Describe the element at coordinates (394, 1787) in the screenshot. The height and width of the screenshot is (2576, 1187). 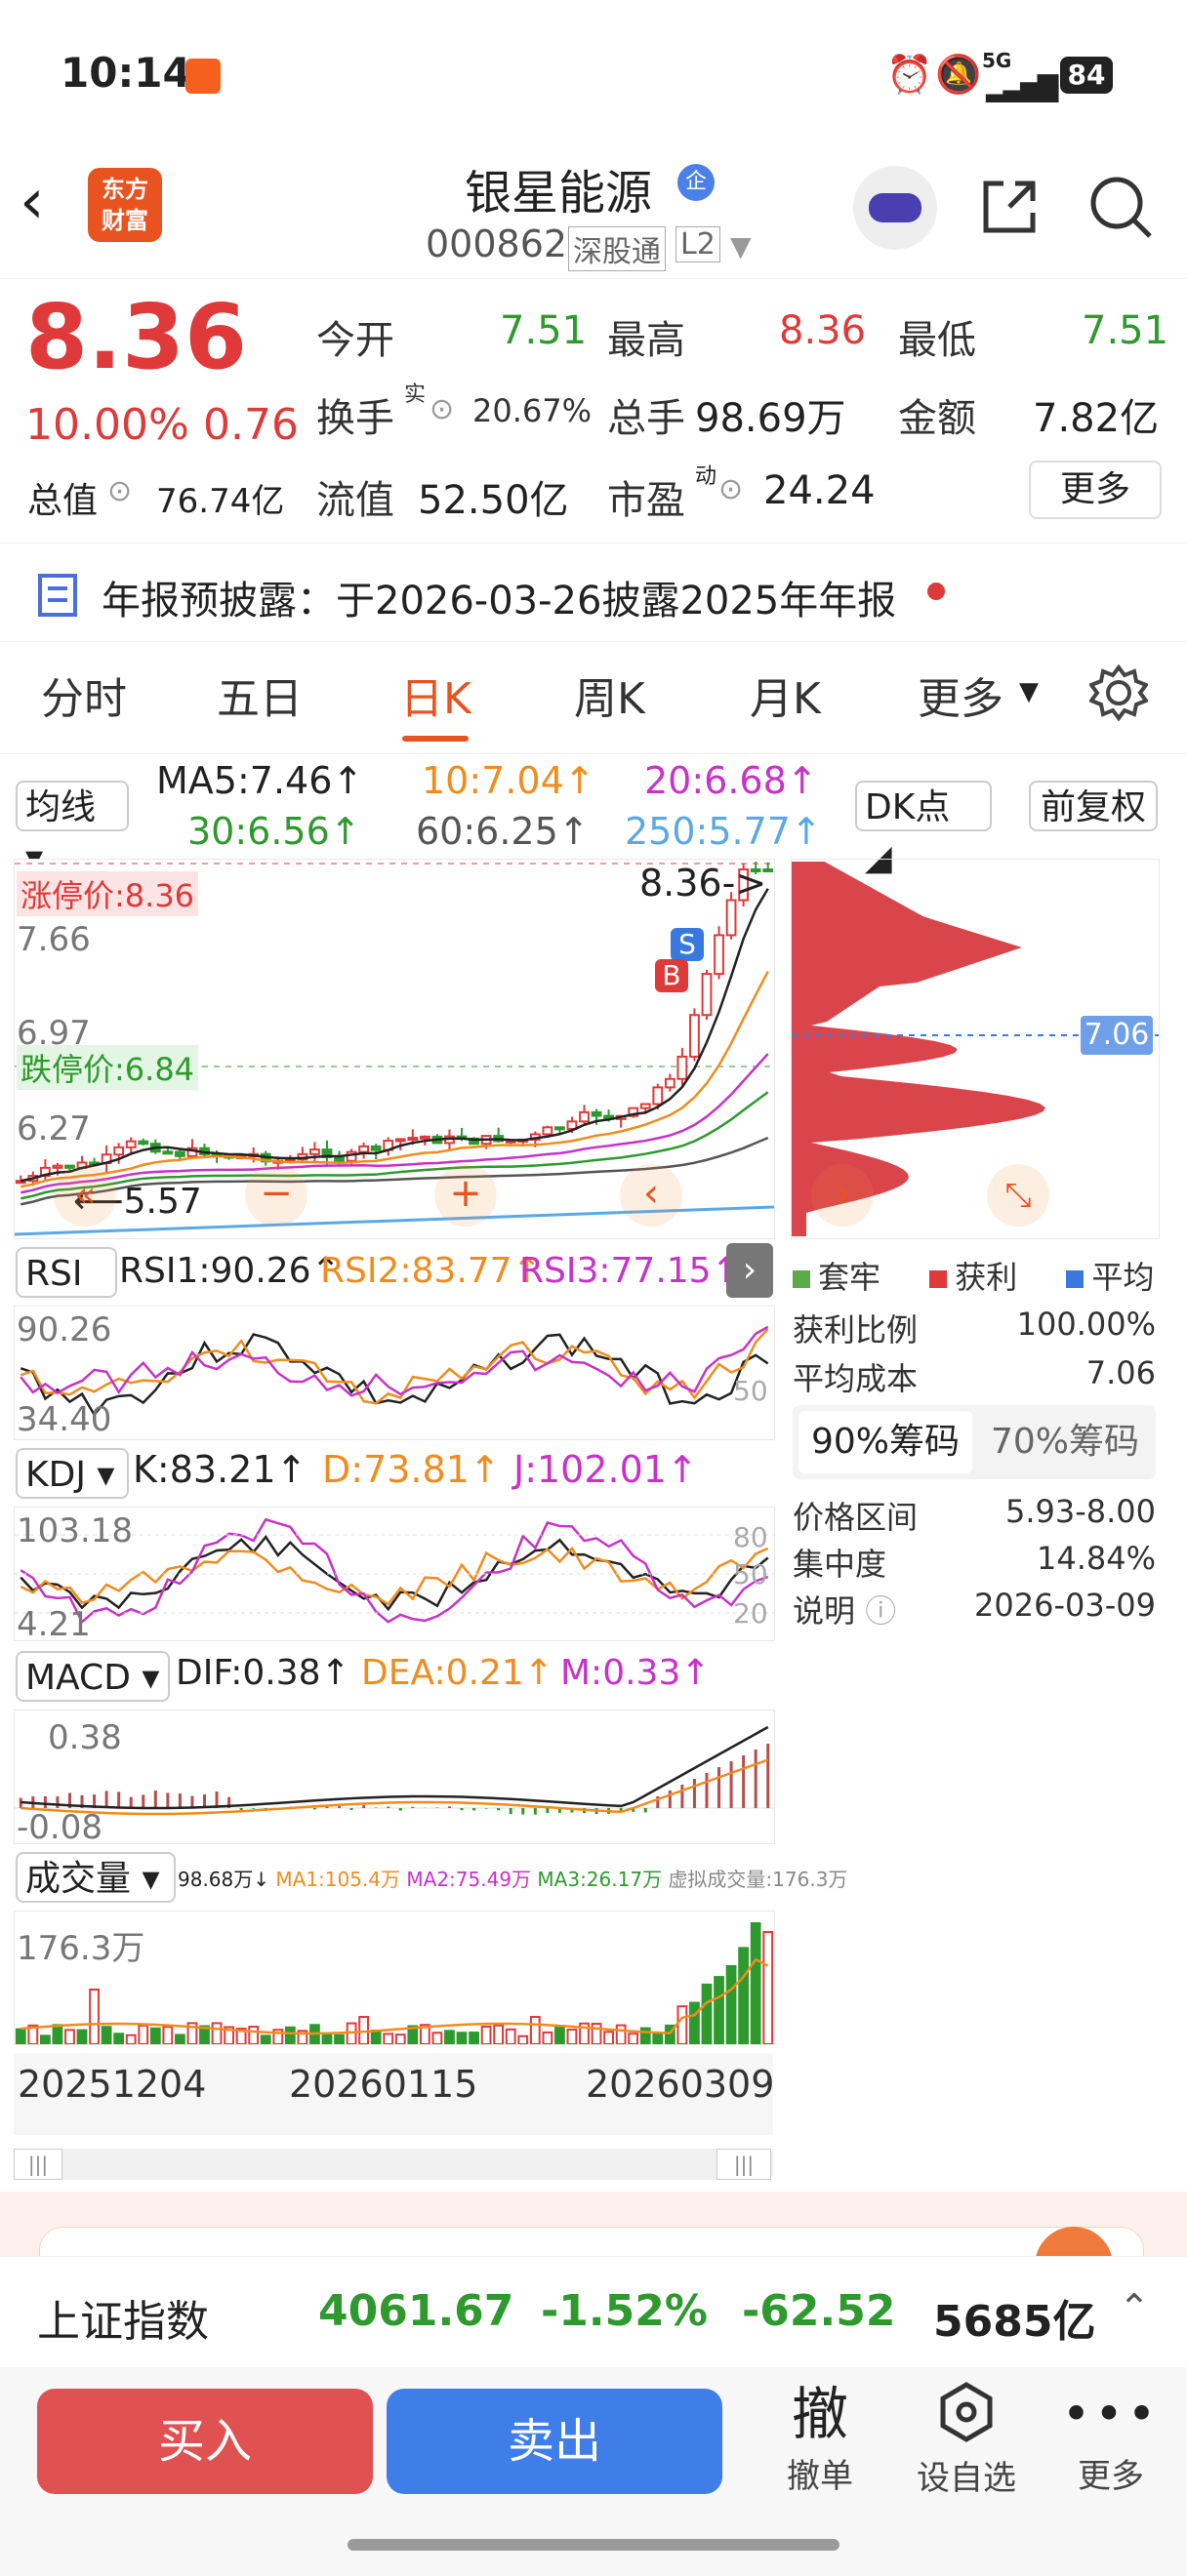
I see `dea-line` at that location.